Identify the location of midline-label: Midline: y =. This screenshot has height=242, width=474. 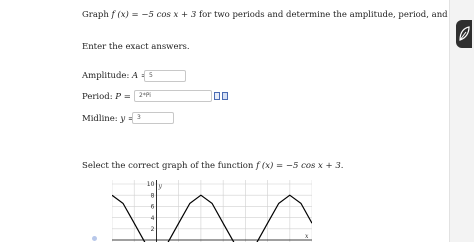
(108, 119).